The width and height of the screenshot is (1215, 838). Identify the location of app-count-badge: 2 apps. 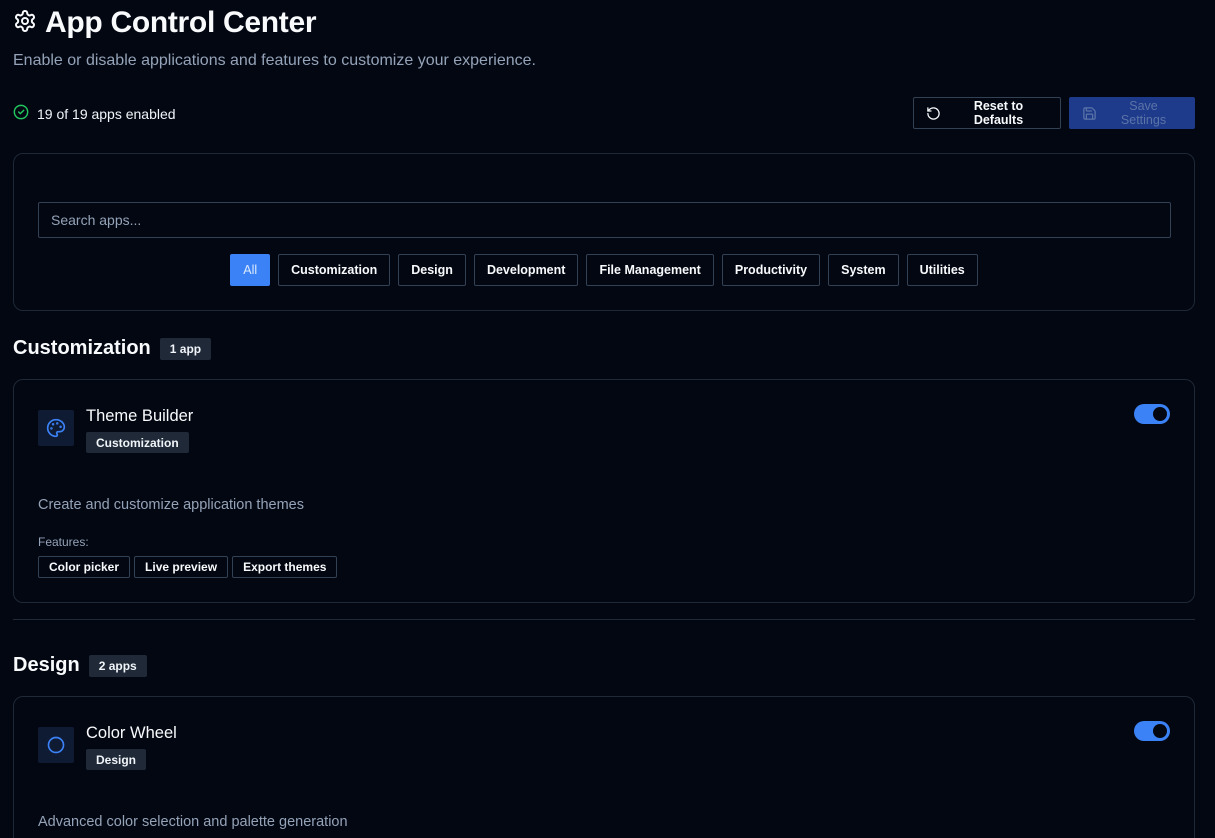
(117, 665).